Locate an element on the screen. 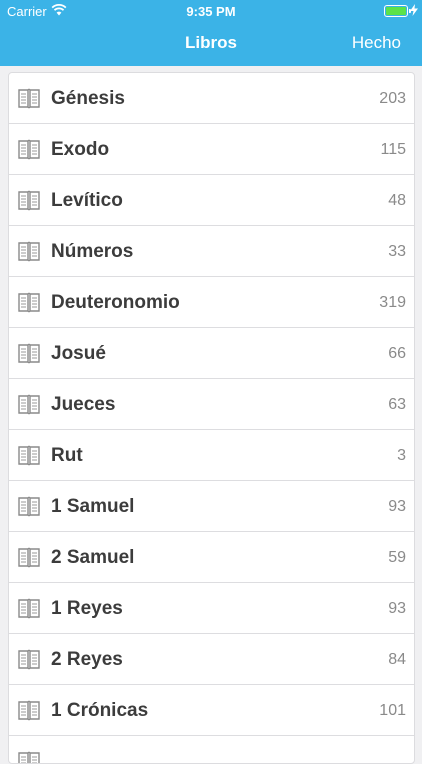 The image size is (422, 764). book-name: Deuteronomio is located at coordinates (115, 302).